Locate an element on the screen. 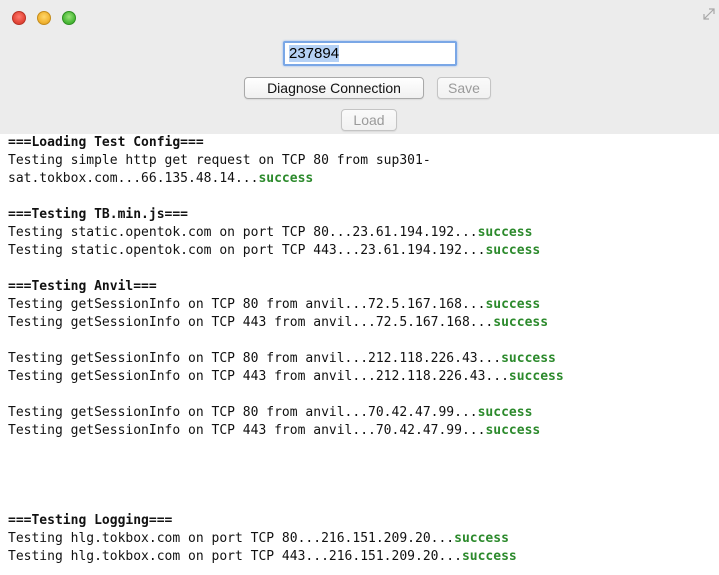 The height and width of the screenshot is (575, 719). log-header-tb: ===Testing TB.min.js=== is located at coordinates (98, 214).